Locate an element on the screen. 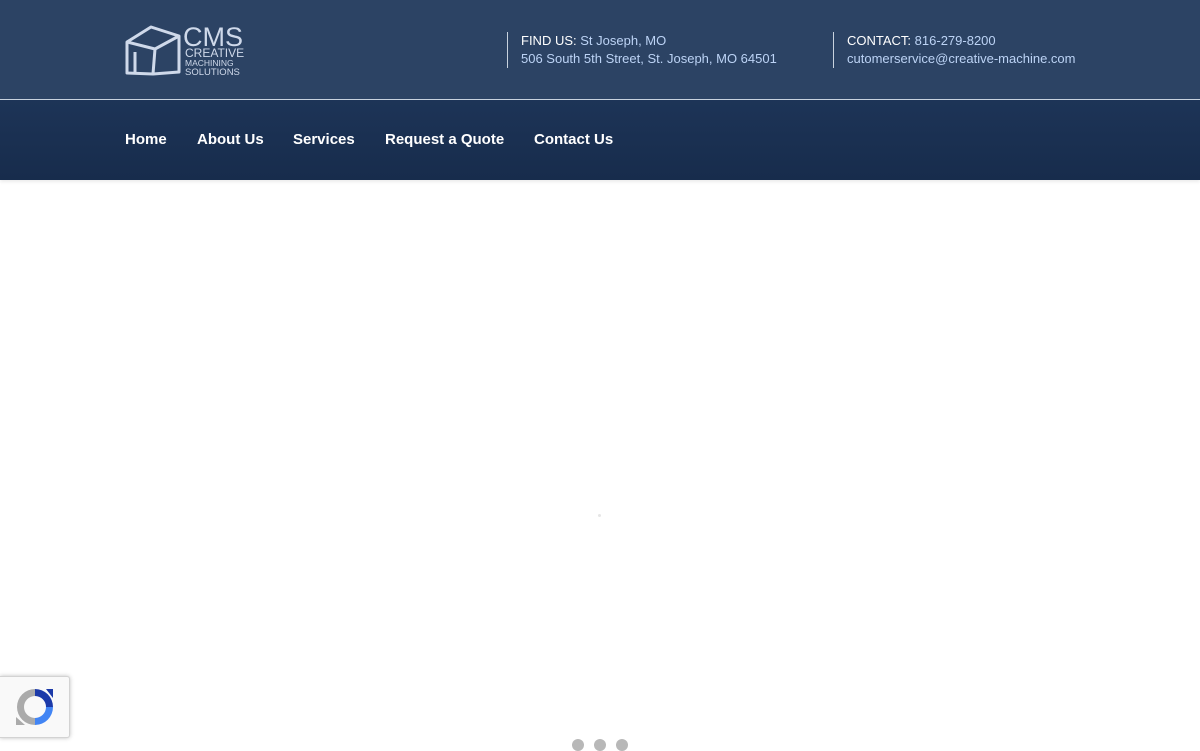 This screenshot has width=1200, height=751. recaptcha-icon is located at coordinates (34, 707).